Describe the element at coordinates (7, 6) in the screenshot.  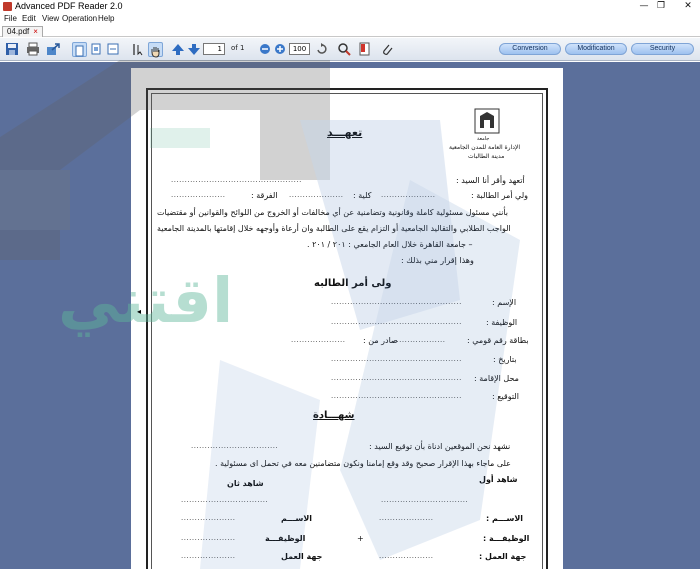
I see `app-icon` at that location.